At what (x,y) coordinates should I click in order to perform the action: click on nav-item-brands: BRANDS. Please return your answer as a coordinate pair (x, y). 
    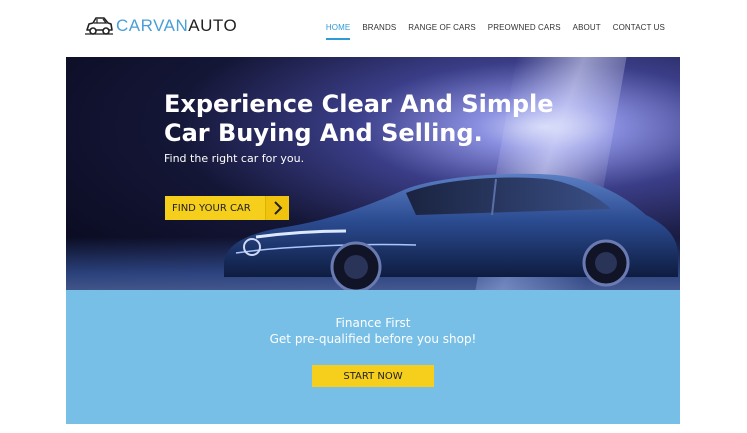
    Looking at the image, I should click on (379, 28).